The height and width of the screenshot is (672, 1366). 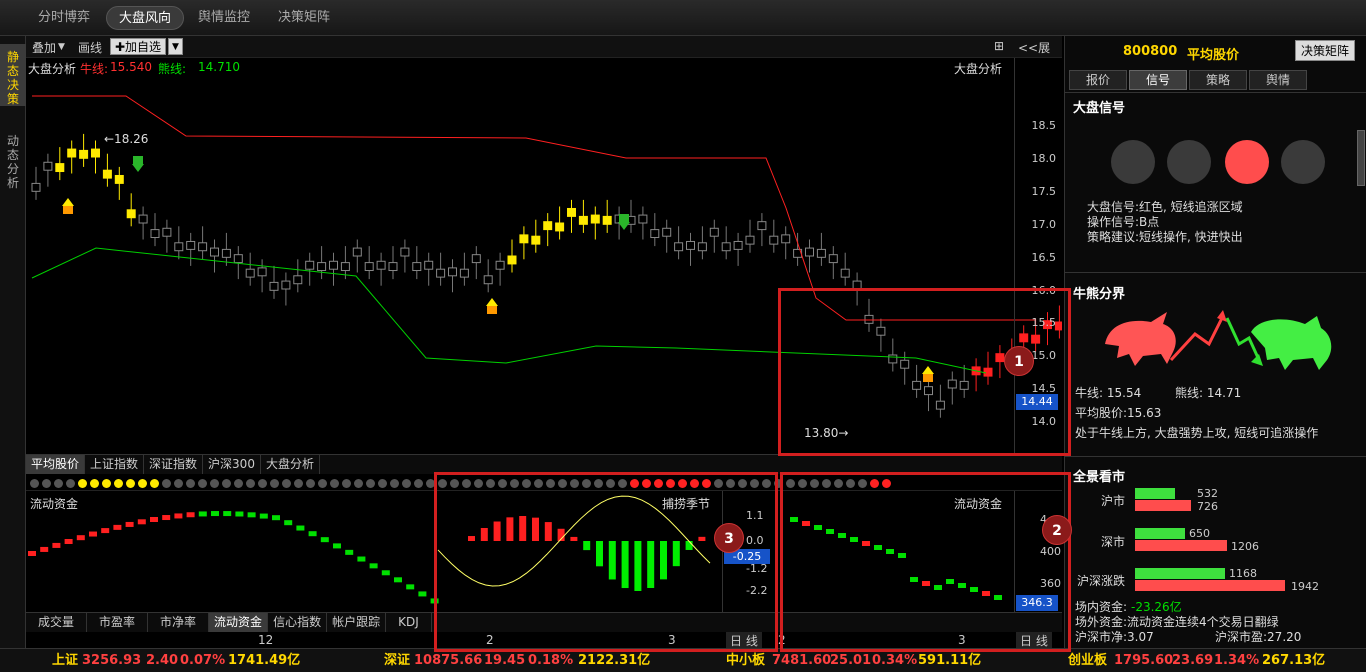 I want to click on status-sz-change: 19.45, so click(x=505, y=660).